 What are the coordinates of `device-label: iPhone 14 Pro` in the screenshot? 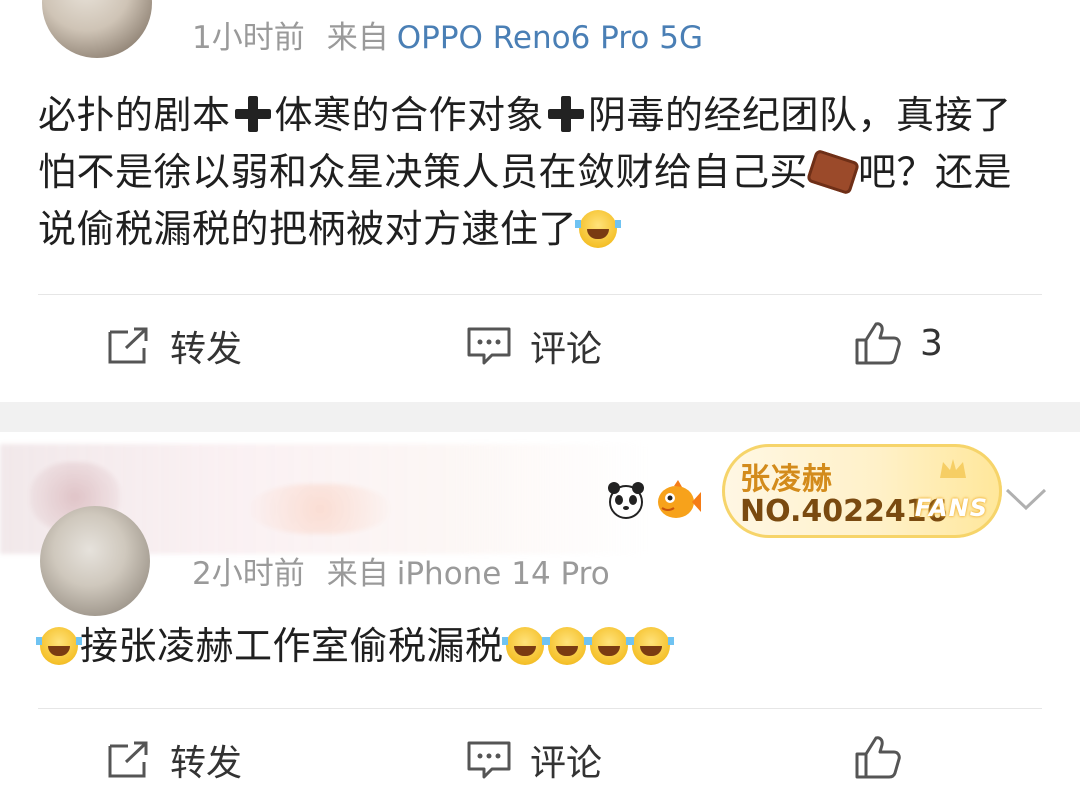 It's located at (503, 574).